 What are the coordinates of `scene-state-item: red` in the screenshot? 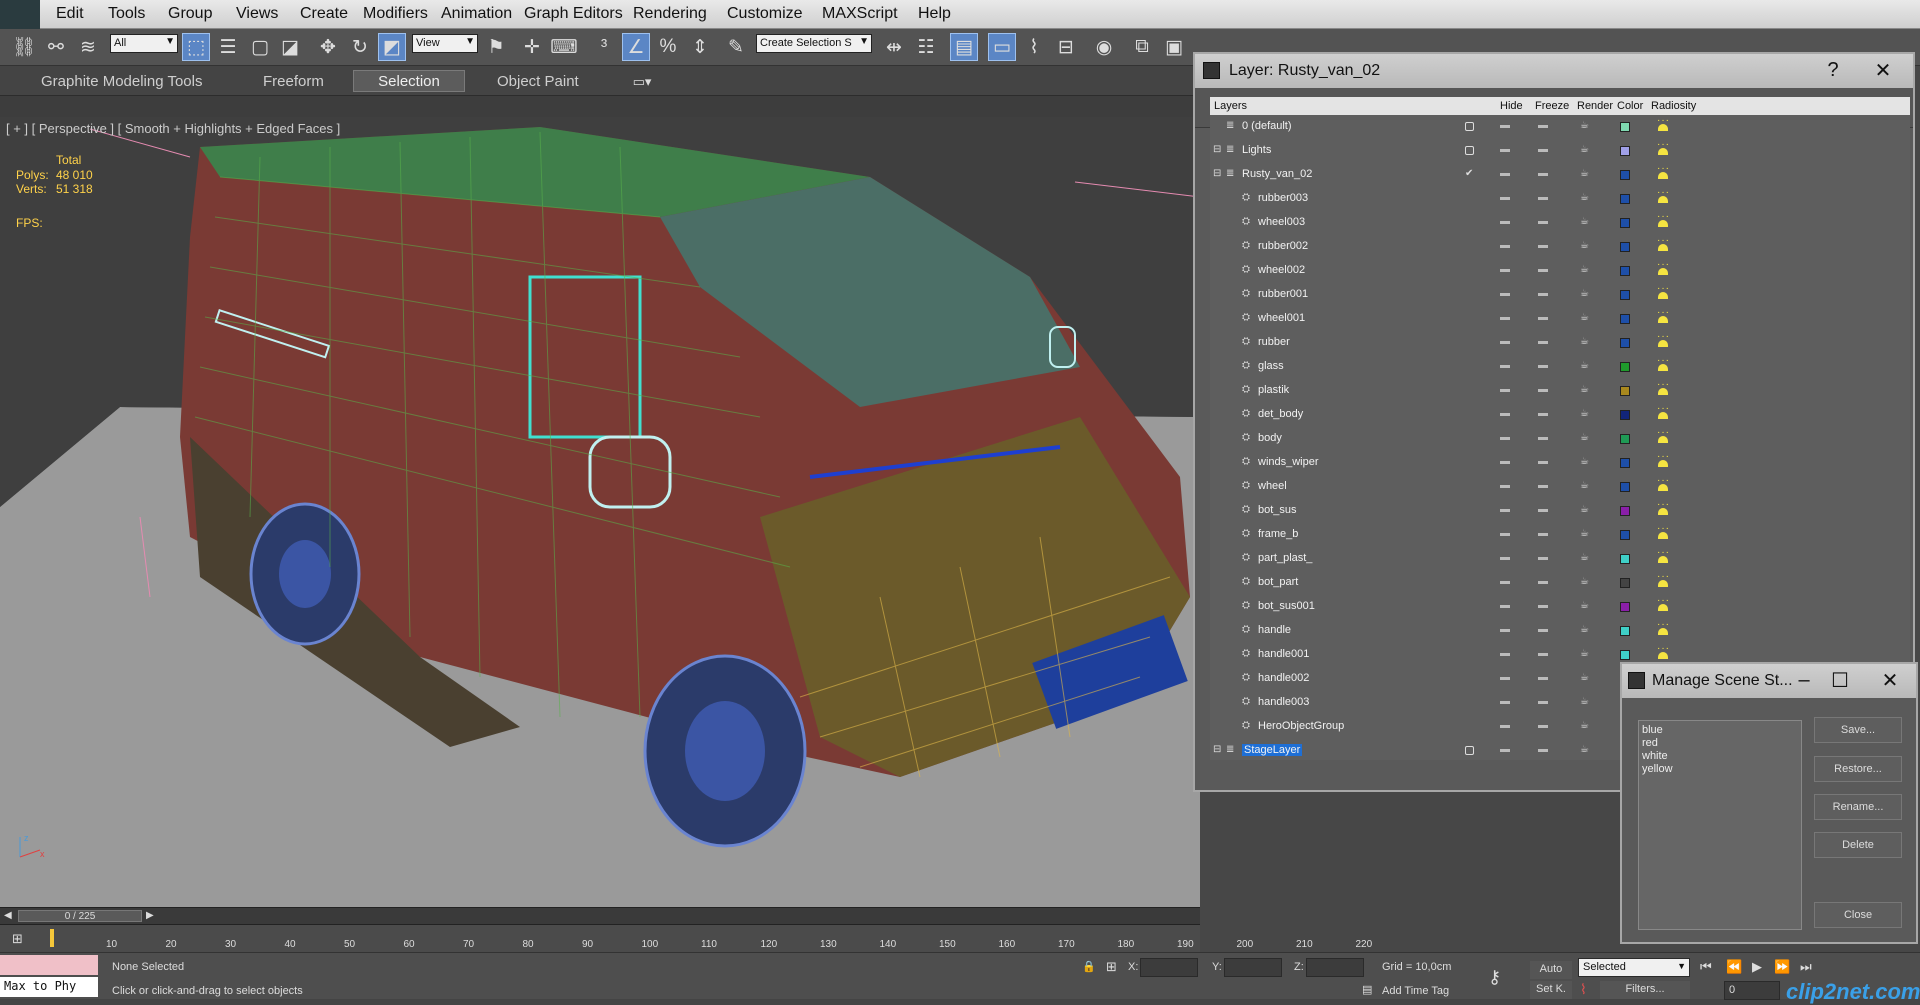 It's located at (1720, 743).